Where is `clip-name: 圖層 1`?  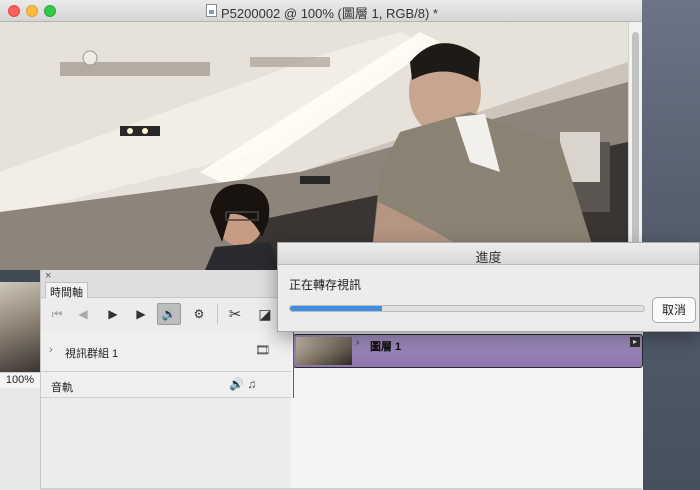 clip-name: 圖層 1 is located at coordinates (386, 347).